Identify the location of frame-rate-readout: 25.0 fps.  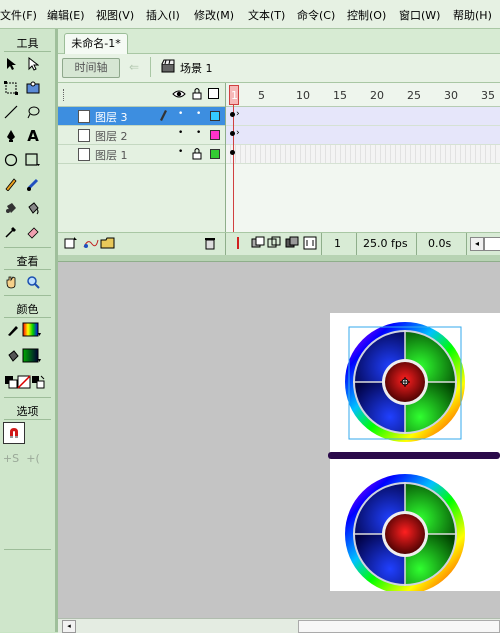
(385, 243).